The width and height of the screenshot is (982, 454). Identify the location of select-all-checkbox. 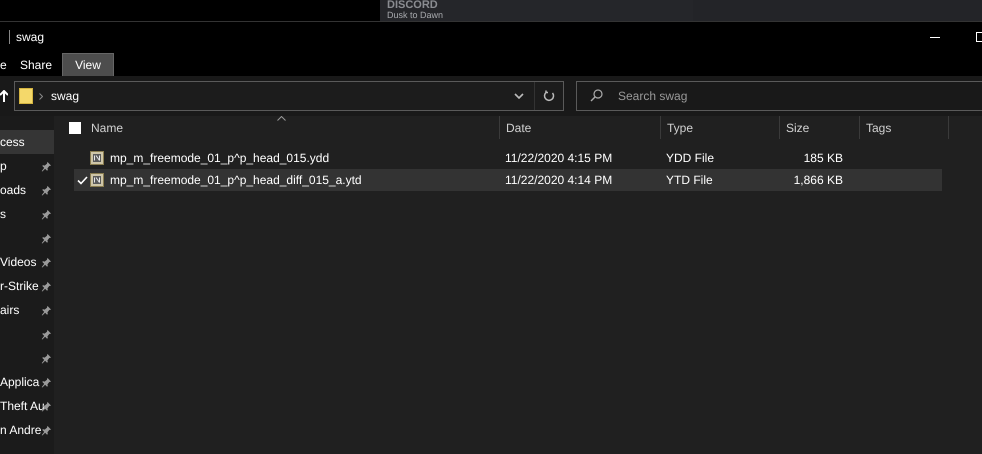
(75, 128).